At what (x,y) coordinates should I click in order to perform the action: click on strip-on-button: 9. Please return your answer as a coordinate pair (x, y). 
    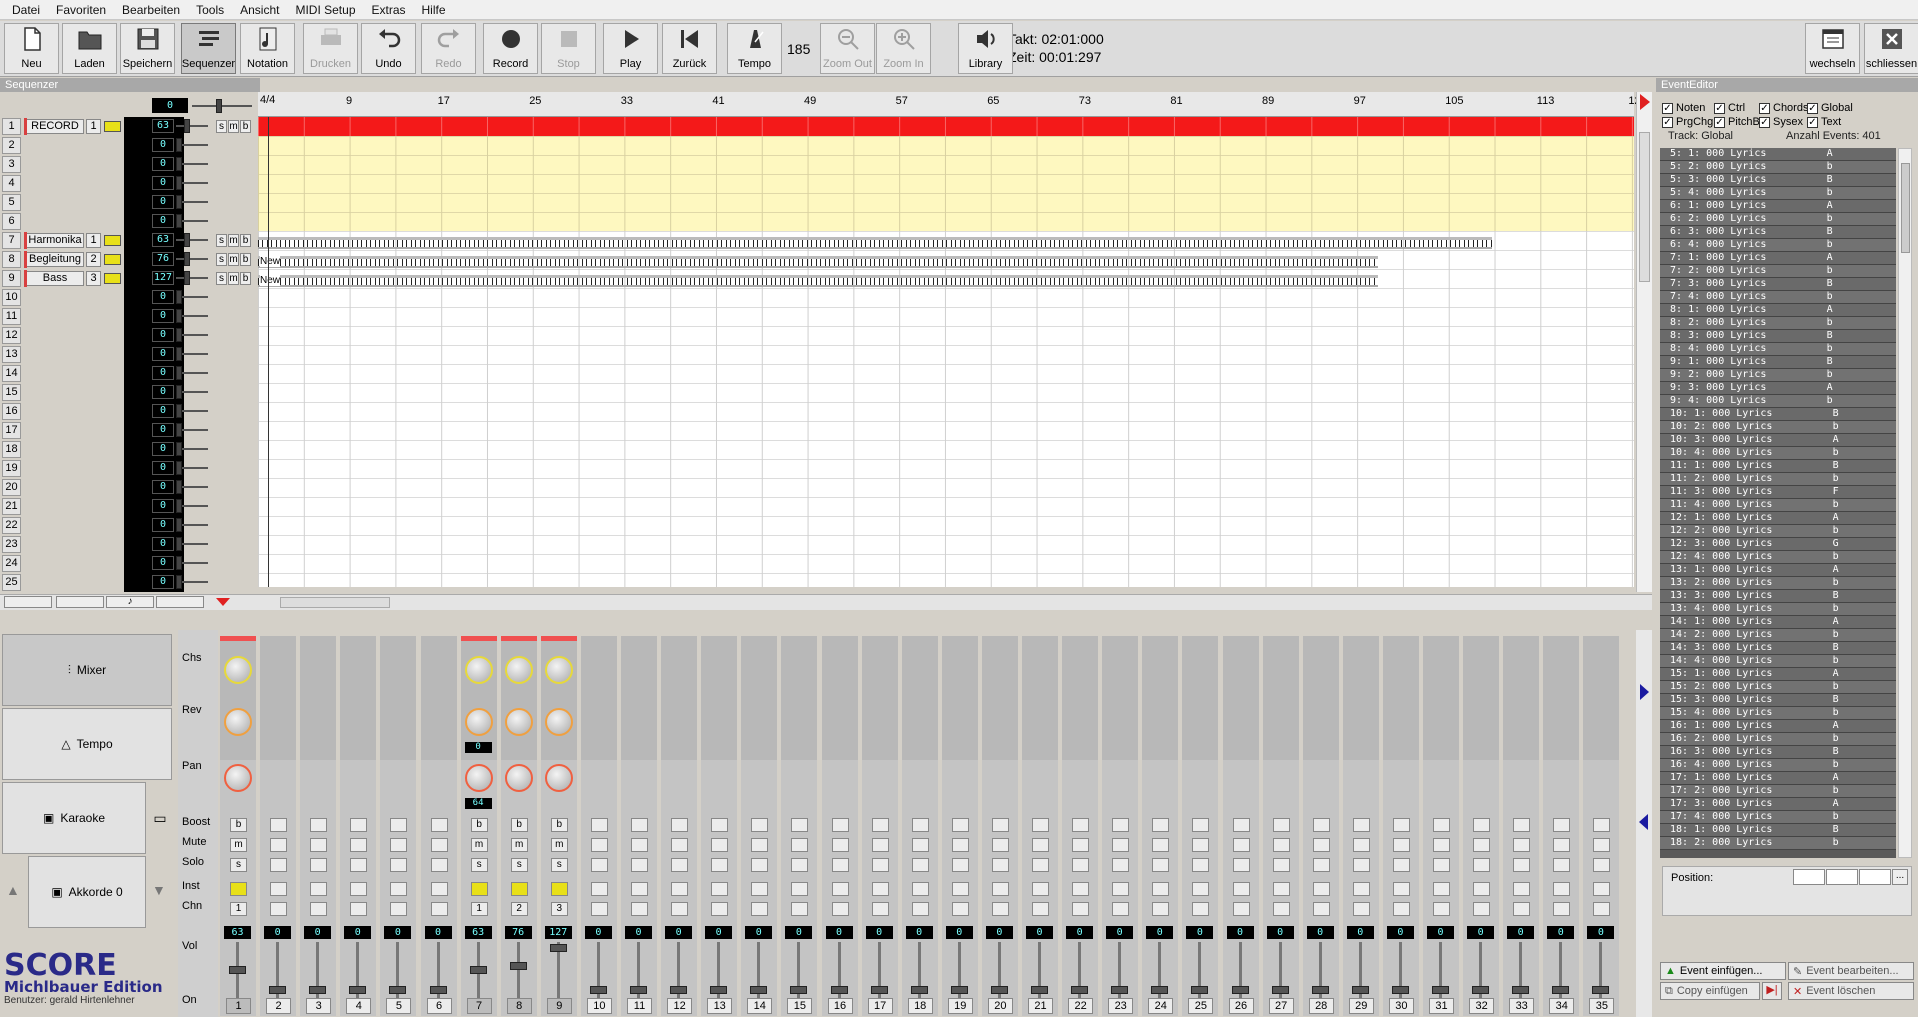
    Looking at the image, I should click on (559, 1006).